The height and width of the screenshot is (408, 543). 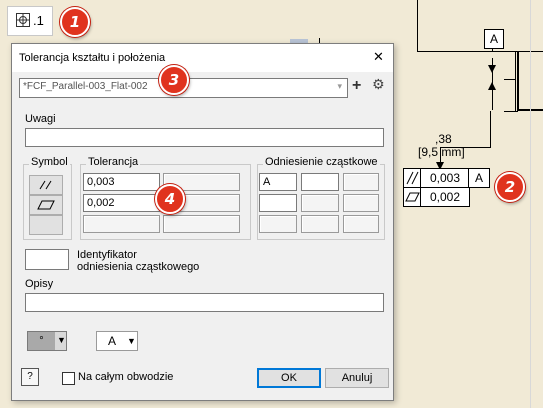 What do you see at coordinates (126, 377) in the screenshot?
I see `all-around-label: Na całym obwodzie` at bounding box center [126, 377].